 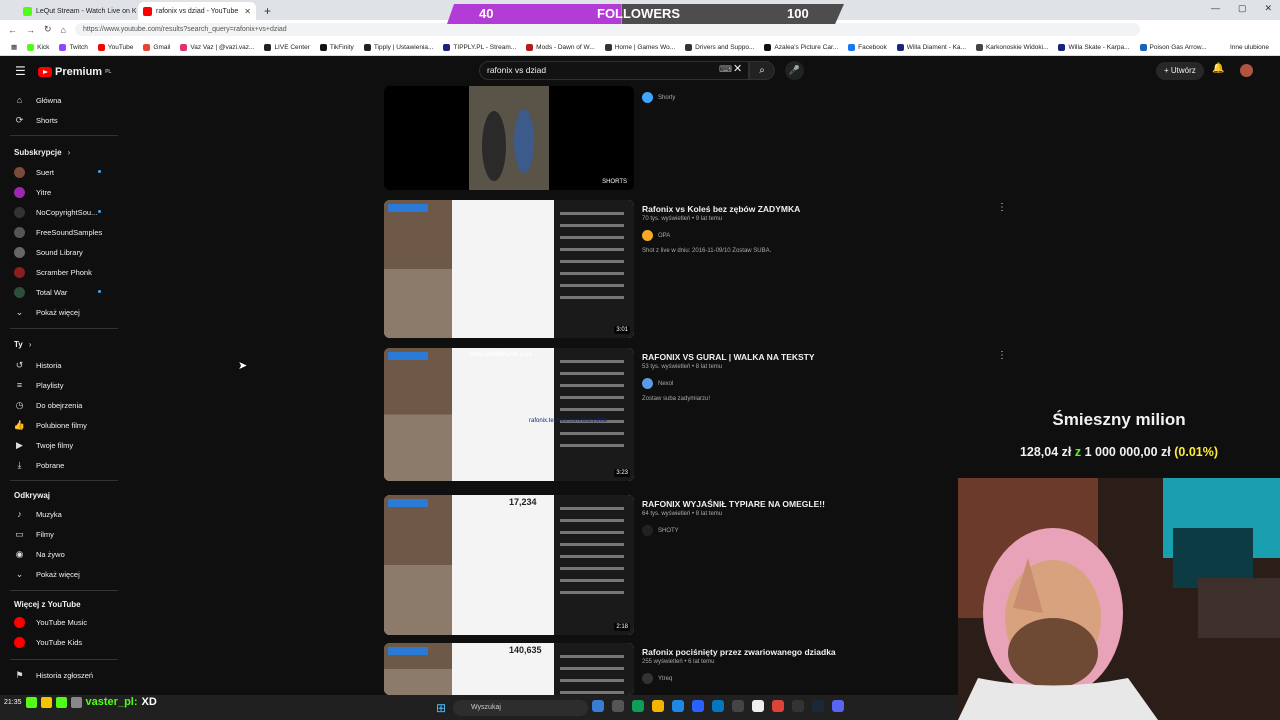 What do you see at coordinates (43, 445) in the screenshot?
I see `sidebar-item-you: ▶ Twoje filmy` at bounding box center [43, 445].